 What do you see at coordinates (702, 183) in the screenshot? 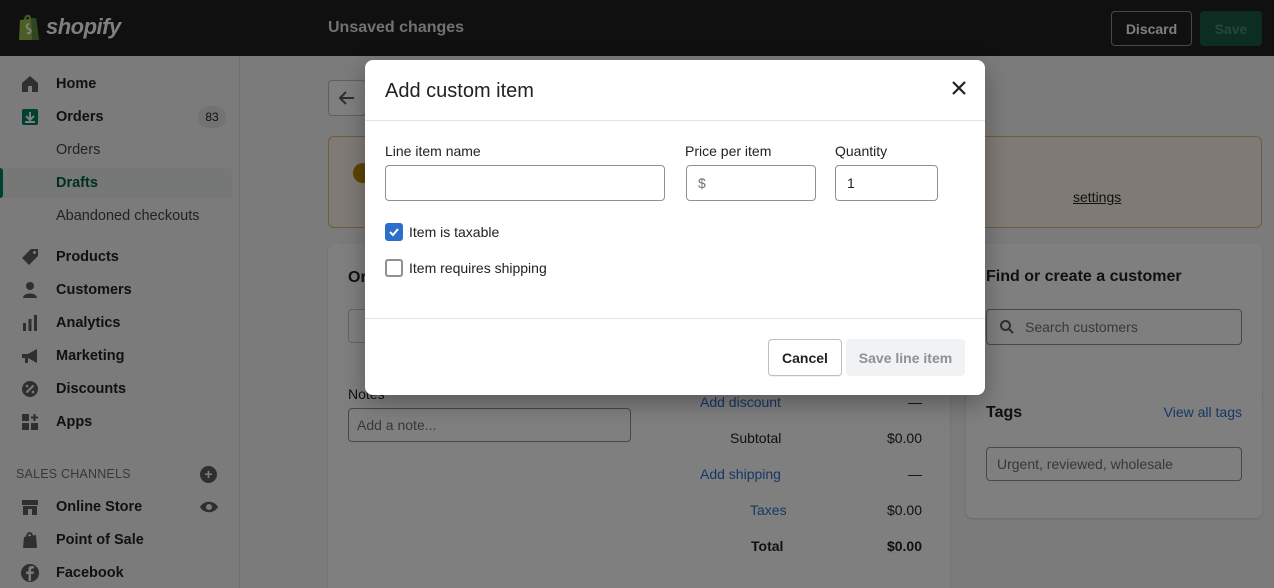
I see `currency-prefix: $` at bounding box center [702, 183].